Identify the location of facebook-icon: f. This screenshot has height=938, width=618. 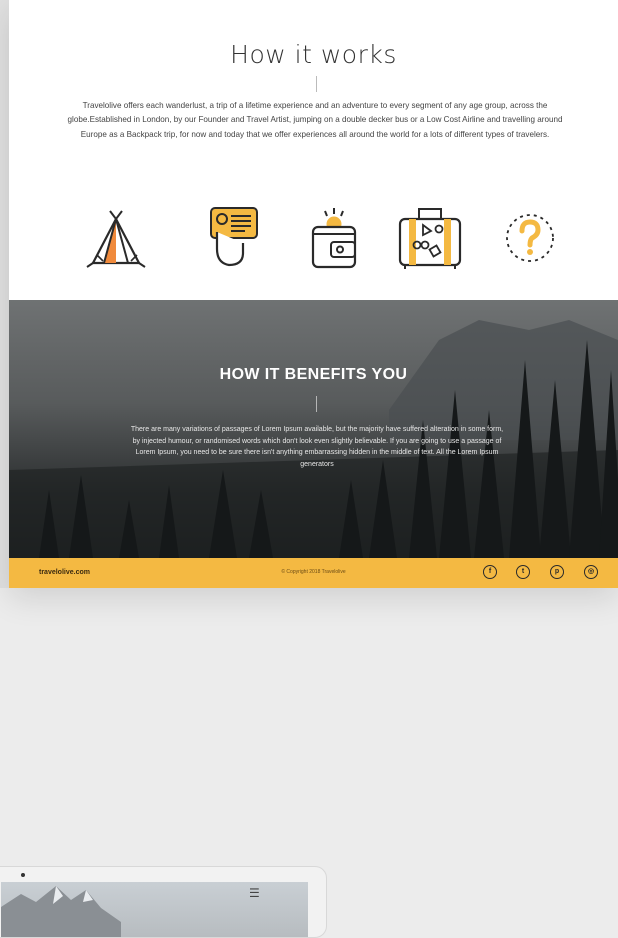
(490, 572).